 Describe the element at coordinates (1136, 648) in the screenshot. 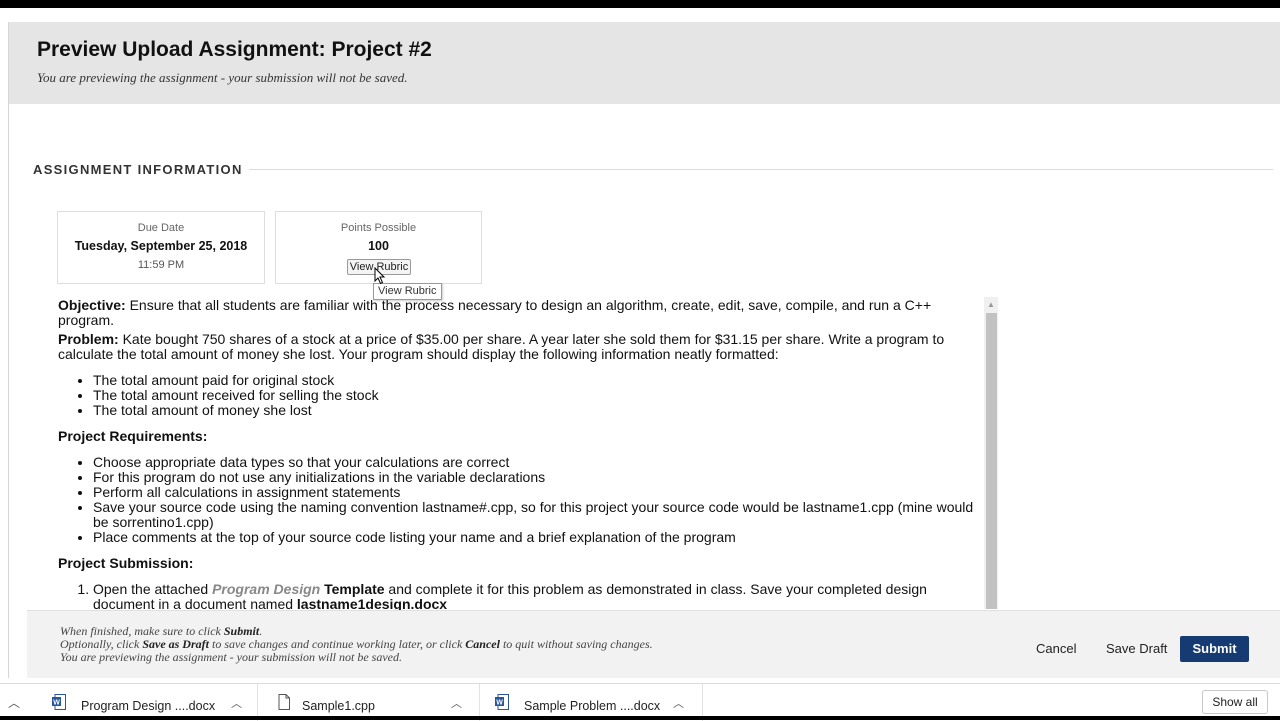

I see `save-draft-button: Save Draft` at that location.